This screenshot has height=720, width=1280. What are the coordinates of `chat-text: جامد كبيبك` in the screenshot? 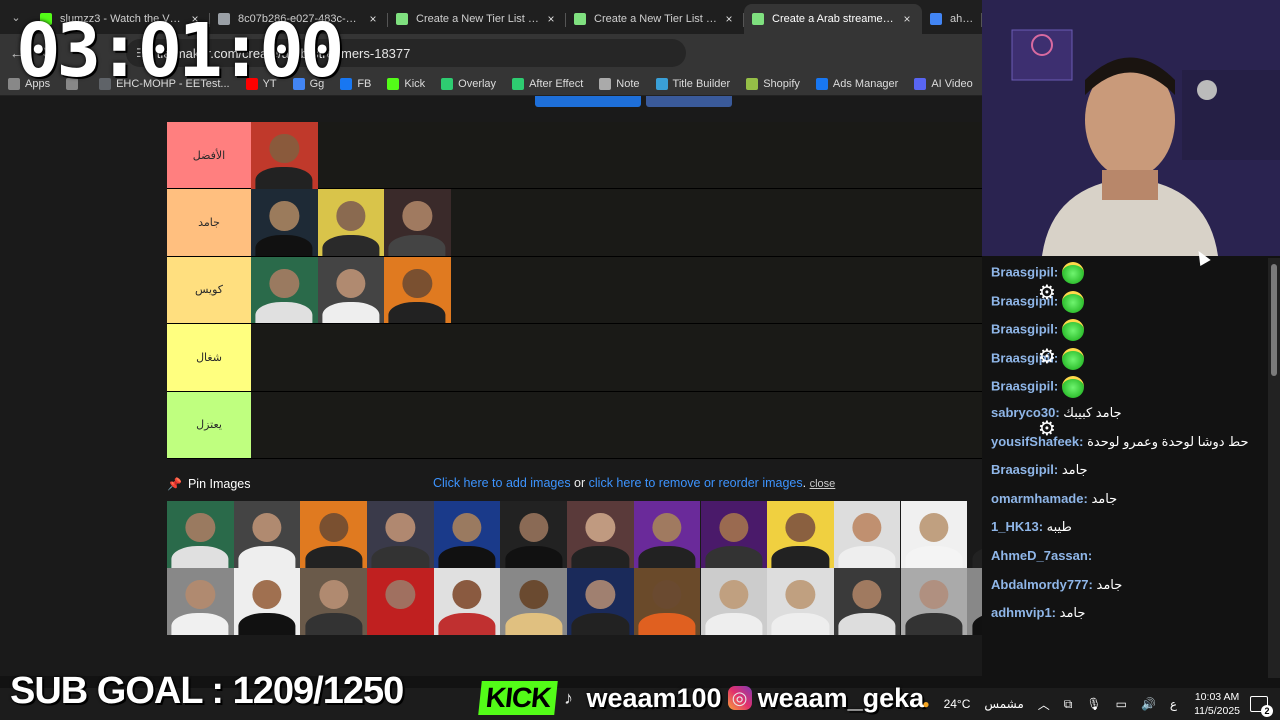 It's located at (1092, 412).